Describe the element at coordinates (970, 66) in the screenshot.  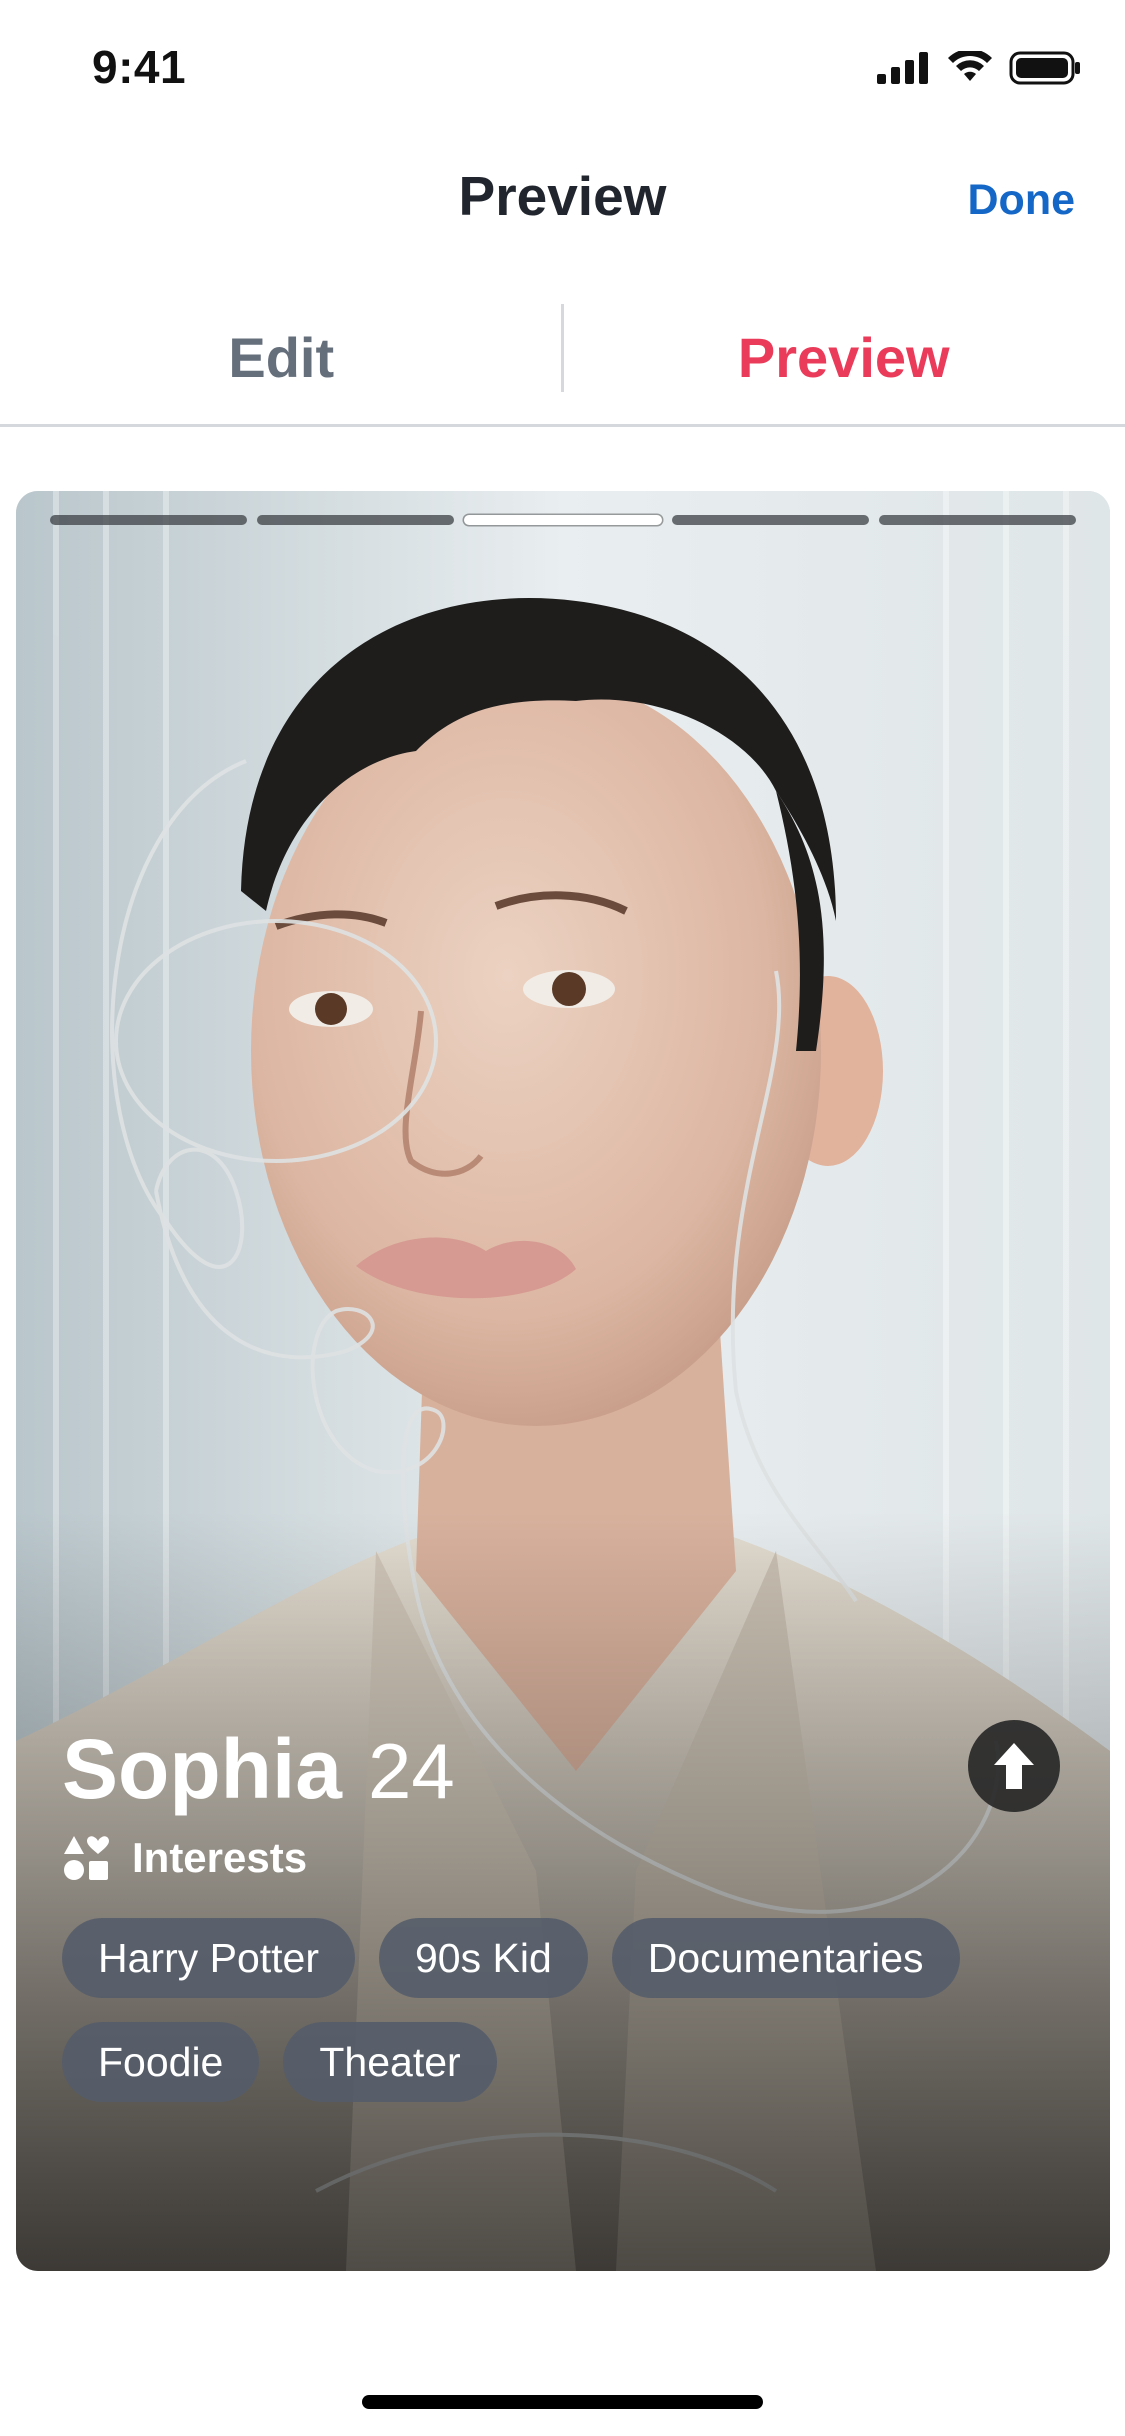
I see `wifi-icon` at that location.